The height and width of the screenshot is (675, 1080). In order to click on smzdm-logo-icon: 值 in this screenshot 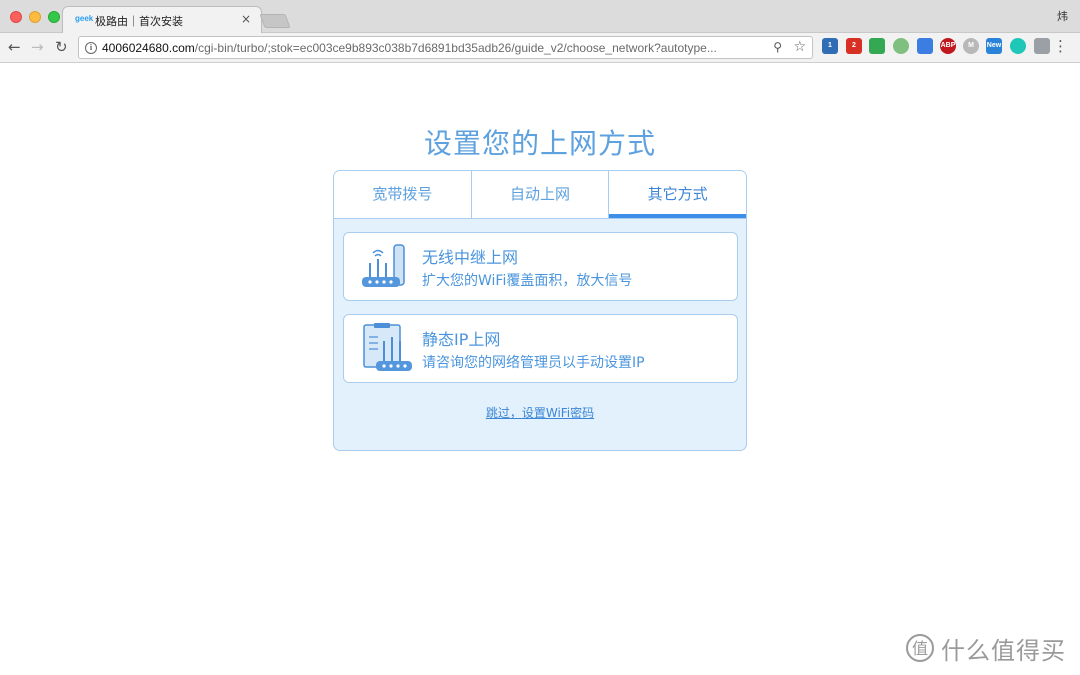, I will do `click(920, 648)`.